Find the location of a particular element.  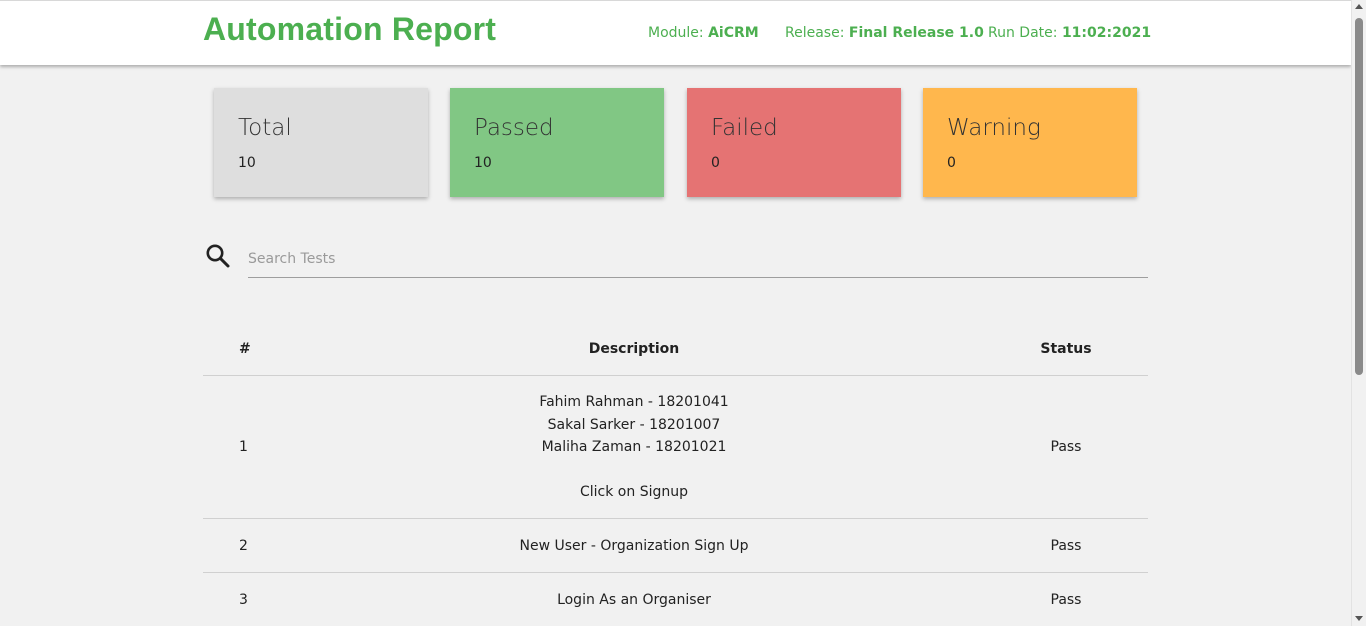

search-input is located at coordinates (698, 259).